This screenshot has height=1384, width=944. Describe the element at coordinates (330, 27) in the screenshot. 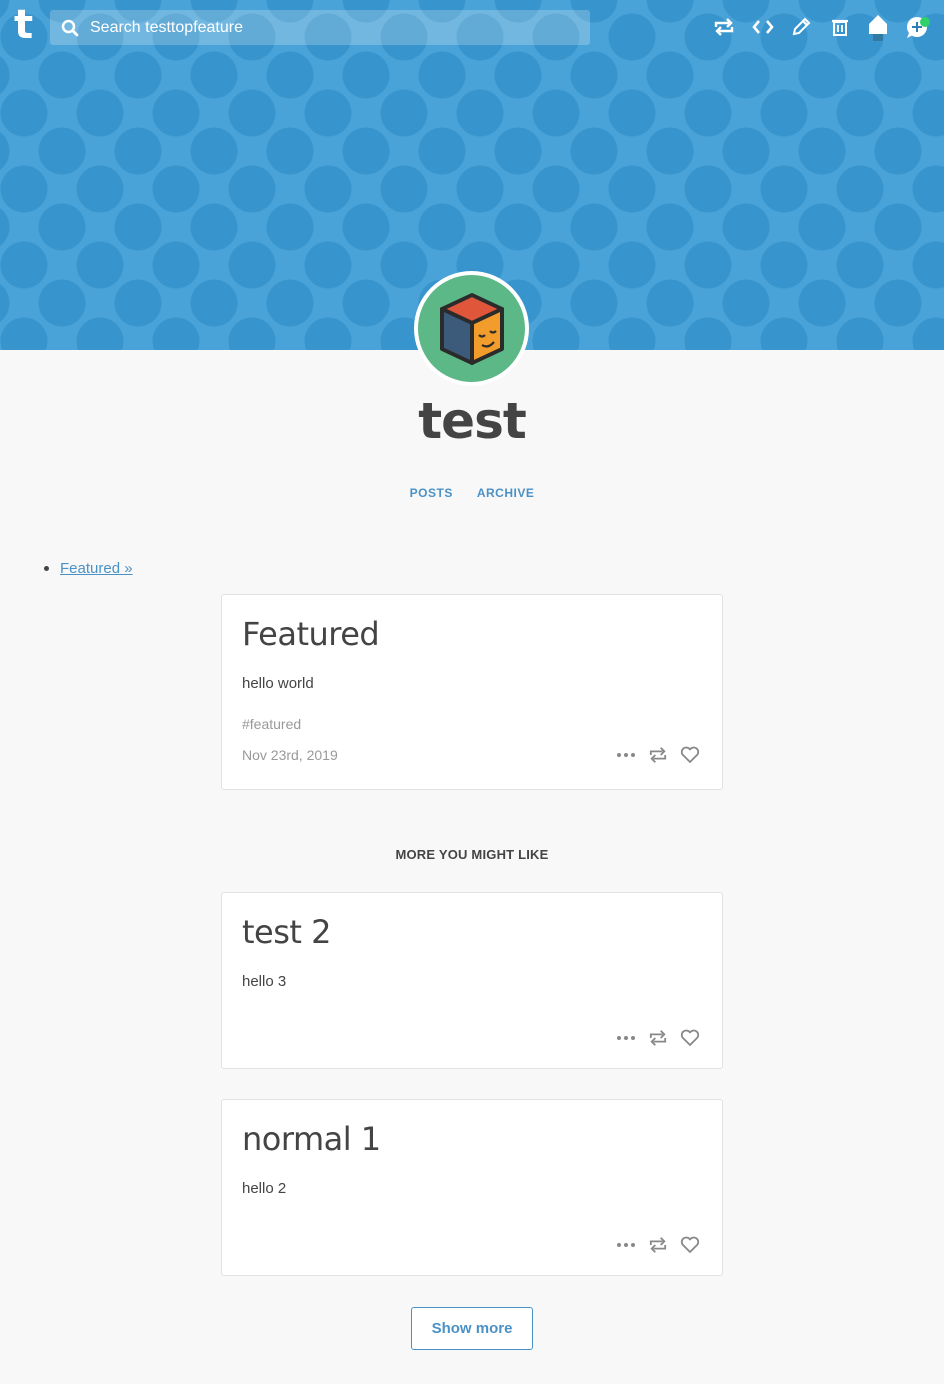

I see `search-input` at that location.